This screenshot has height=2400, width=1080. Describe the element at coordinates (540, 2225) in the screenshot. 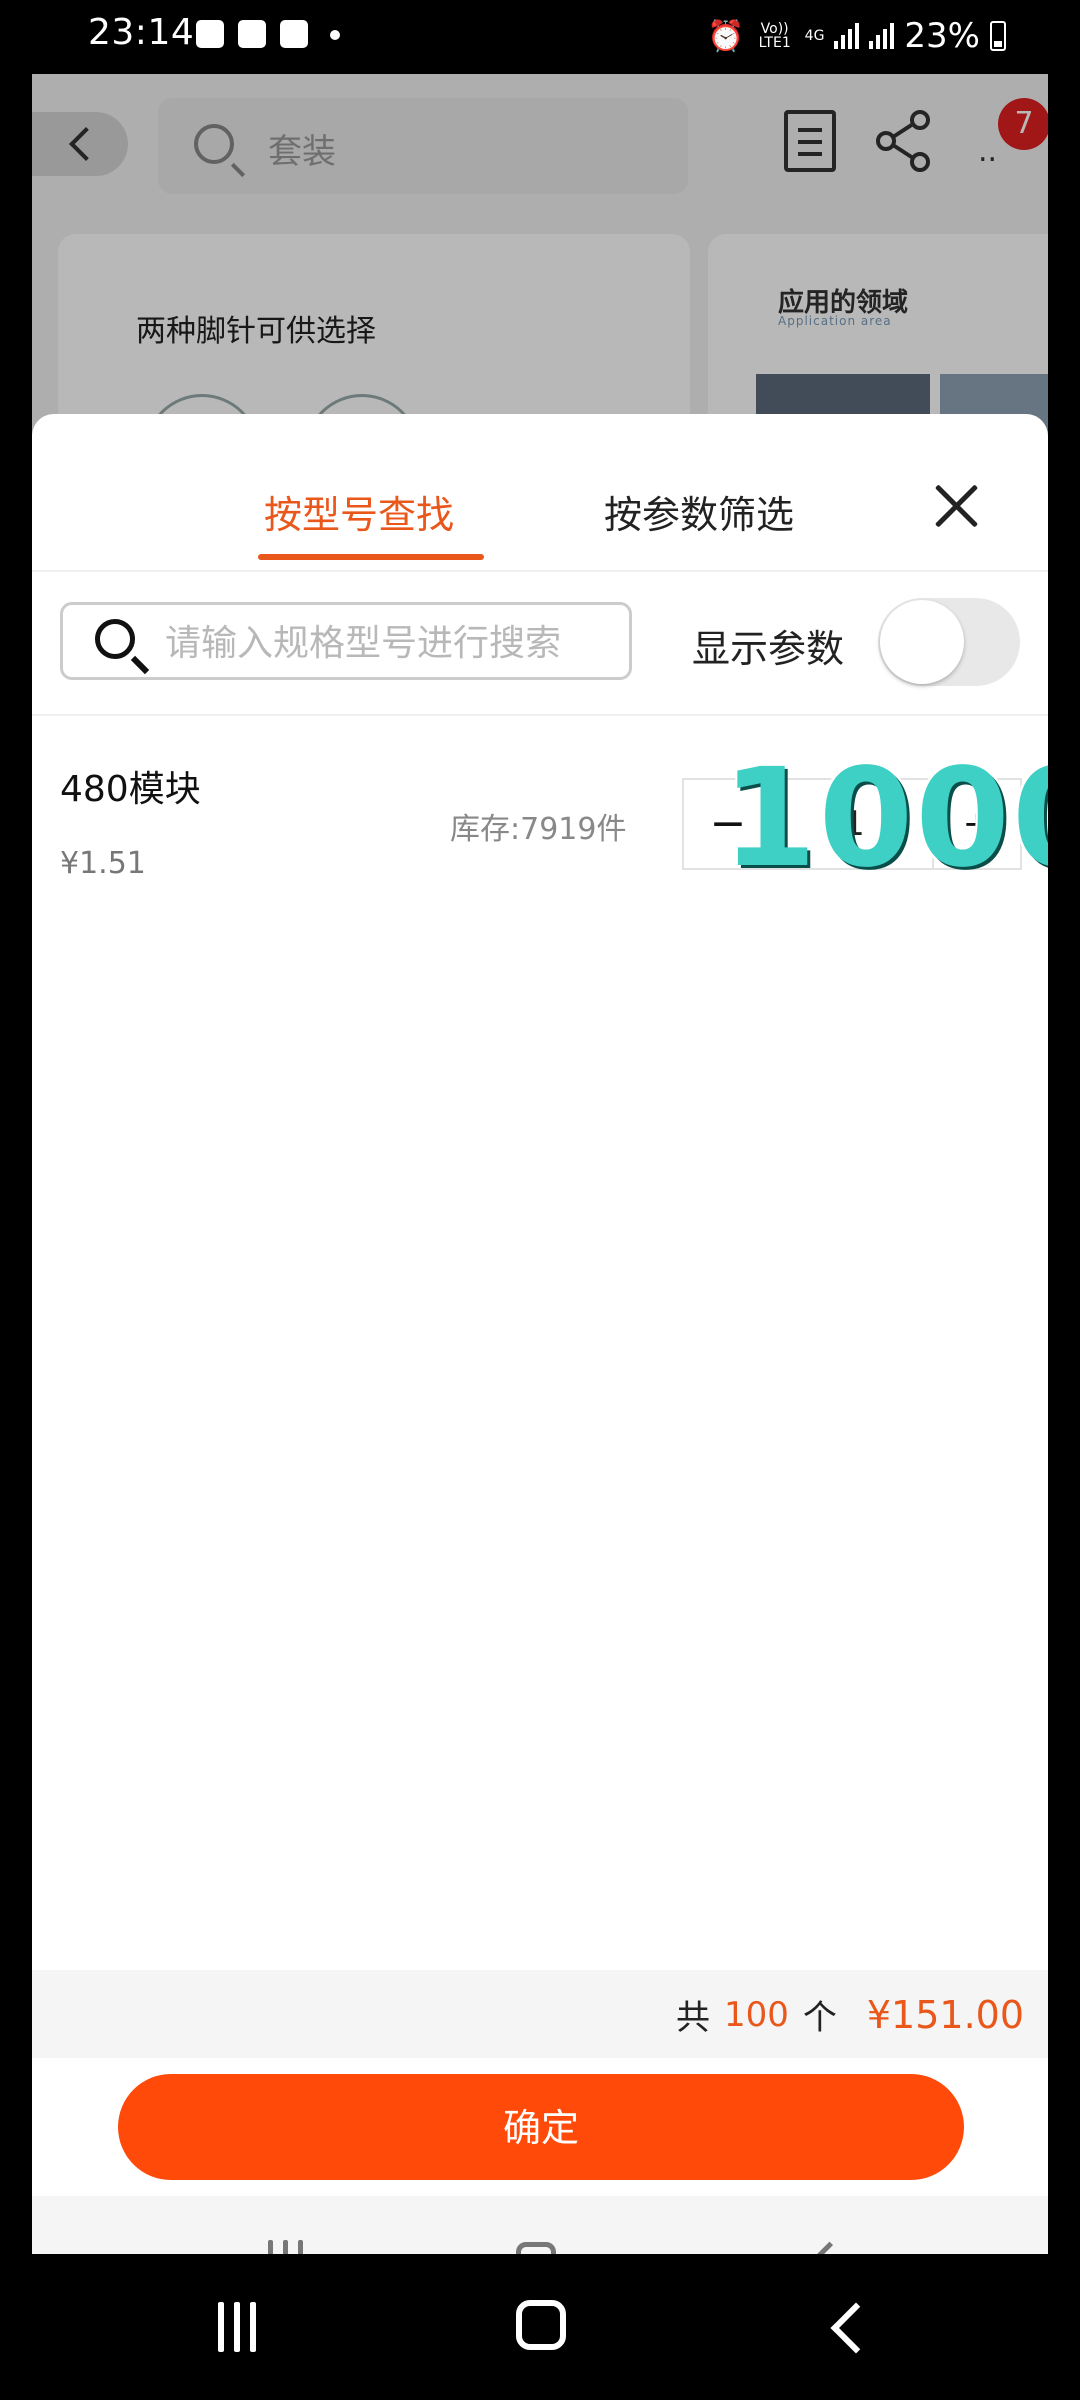

I see `in-app-nav-bar` at that location.